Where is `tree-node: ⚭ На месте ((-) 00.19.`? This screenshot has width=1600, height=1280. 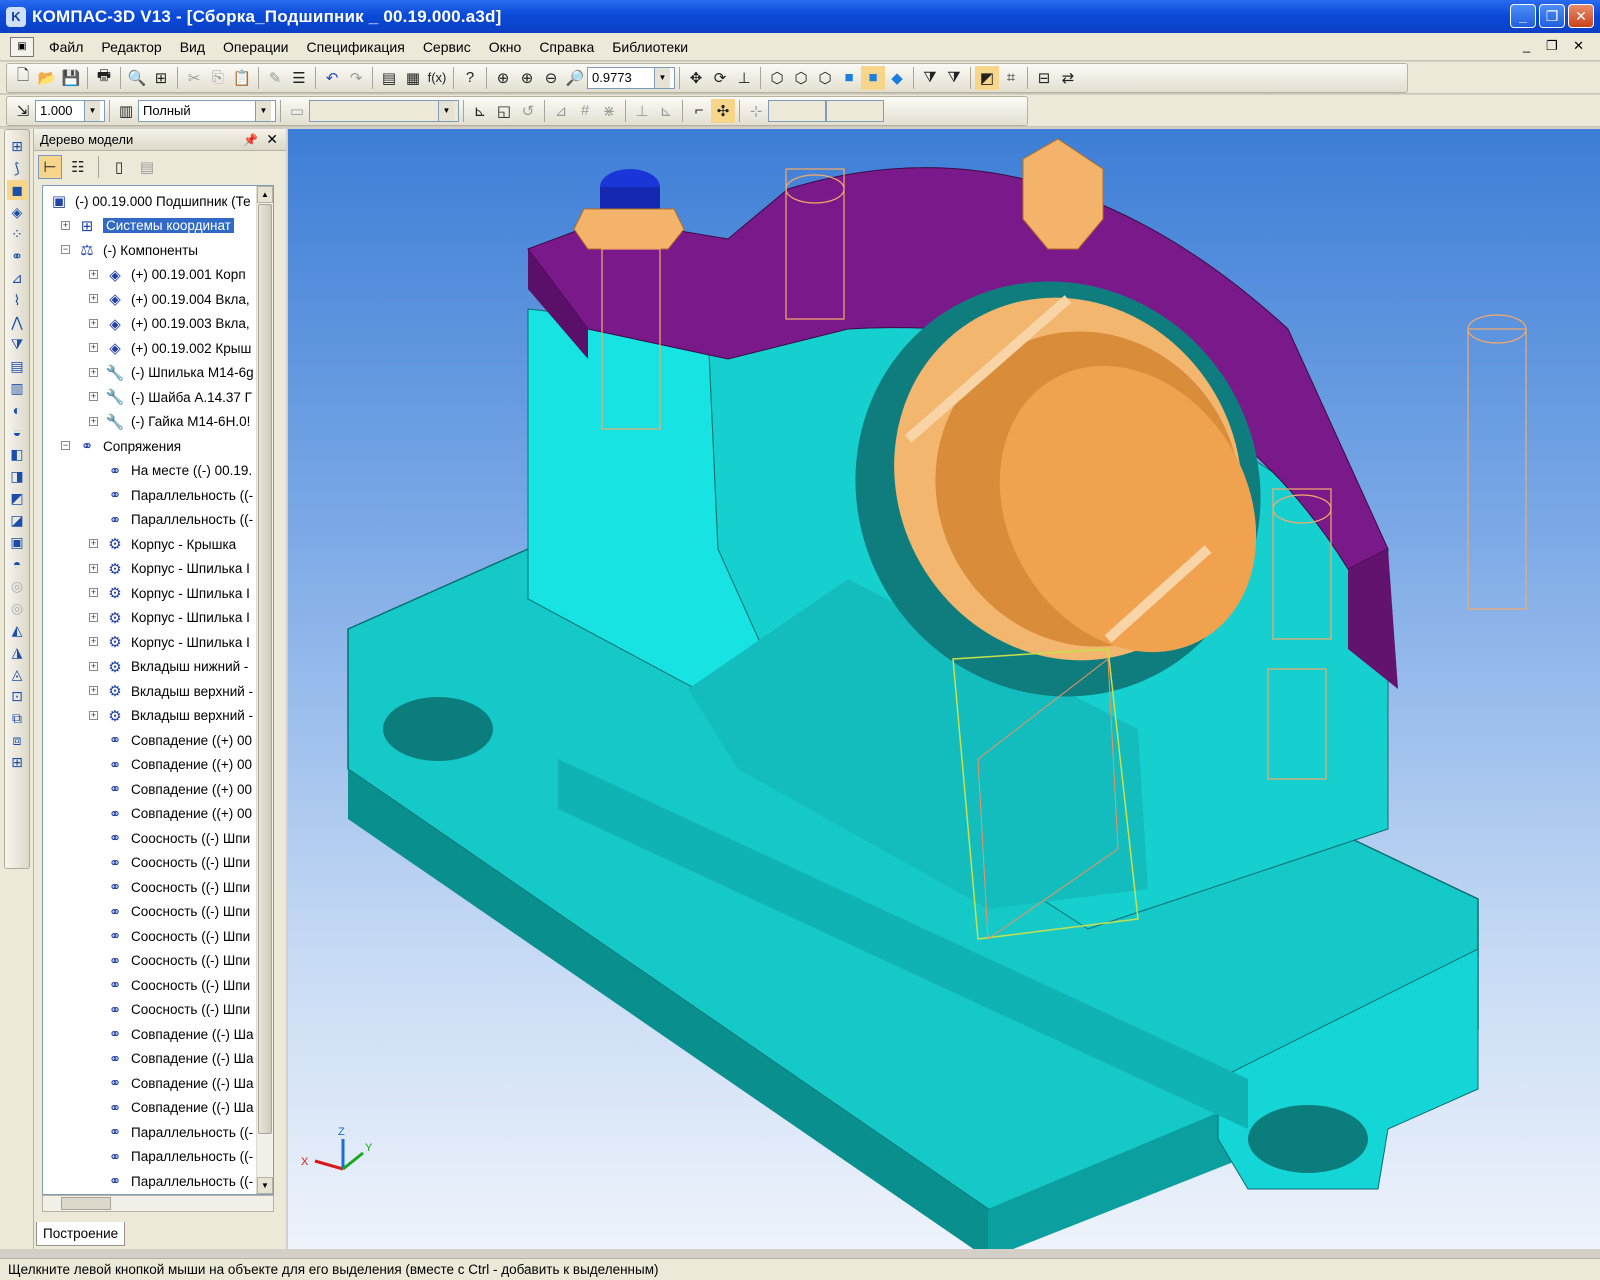
tree-node: ⚭ На месте ((-) 00.19. is located at coordinates (178, 471).